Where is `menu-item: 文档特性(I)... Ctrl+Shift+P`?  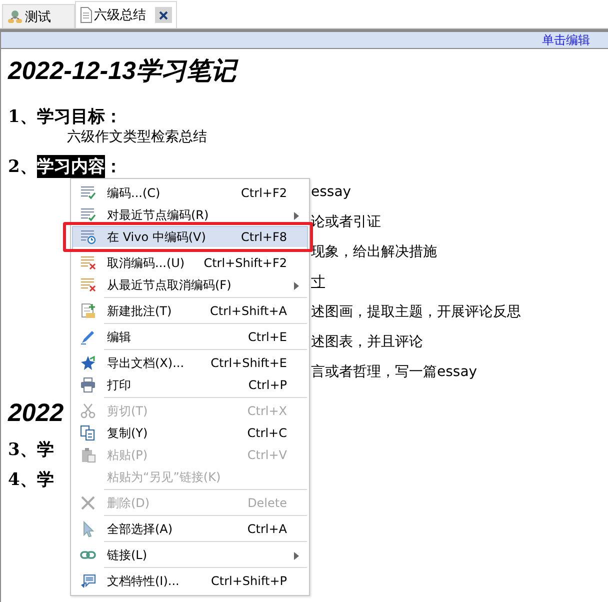 menu-item: 文档特性(I)... Ctrl+Shift+P is located at coordinates (190, 581).